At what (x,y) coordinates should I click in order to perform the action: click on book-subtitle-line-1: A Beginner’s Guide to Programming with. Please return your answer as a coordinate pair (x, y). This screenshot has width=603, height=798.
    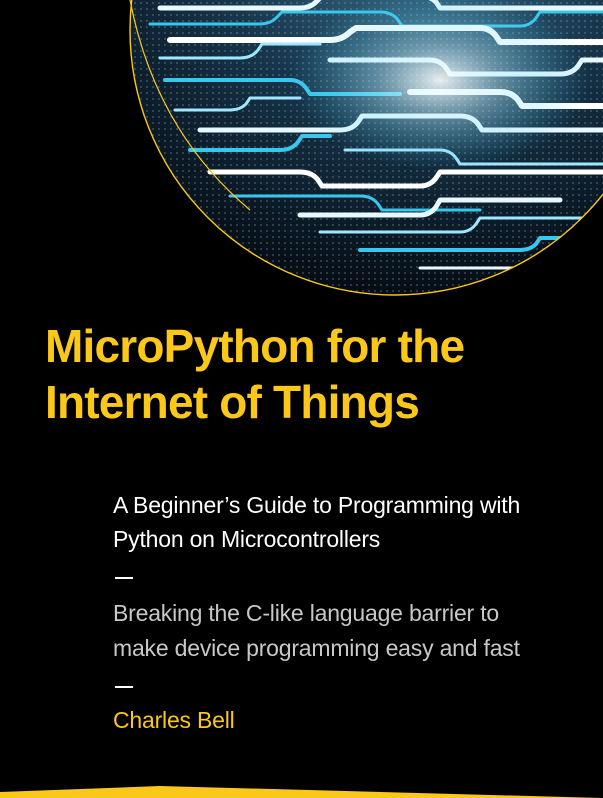
    Looking at the image, I should click on (317, 505).